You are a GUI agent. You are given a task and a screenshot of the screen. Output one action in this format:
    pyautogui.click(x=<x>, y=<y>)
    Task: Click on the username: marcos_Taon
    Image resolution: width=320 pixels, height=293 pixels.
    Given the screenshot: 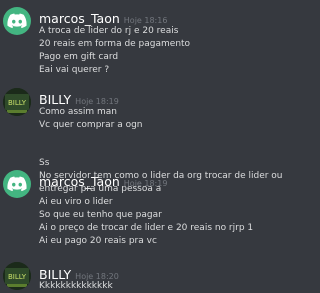 What is the action you would take?
    pyautogui.click(x=79, y=18)
    